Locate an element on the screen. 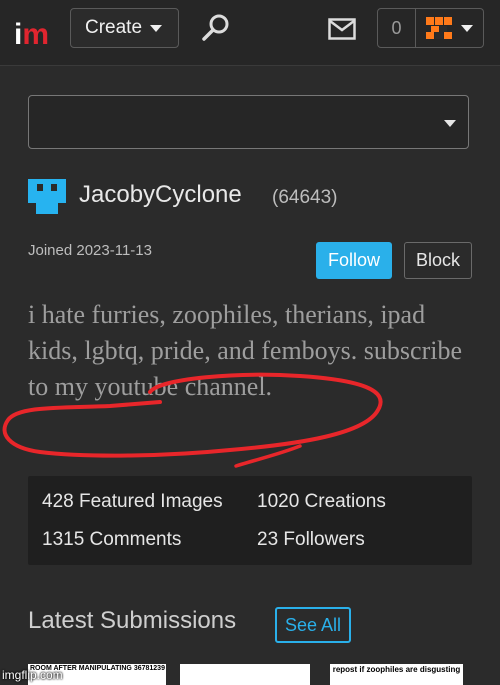  imgflip-logo: i m is located at coordinates (31, 32).